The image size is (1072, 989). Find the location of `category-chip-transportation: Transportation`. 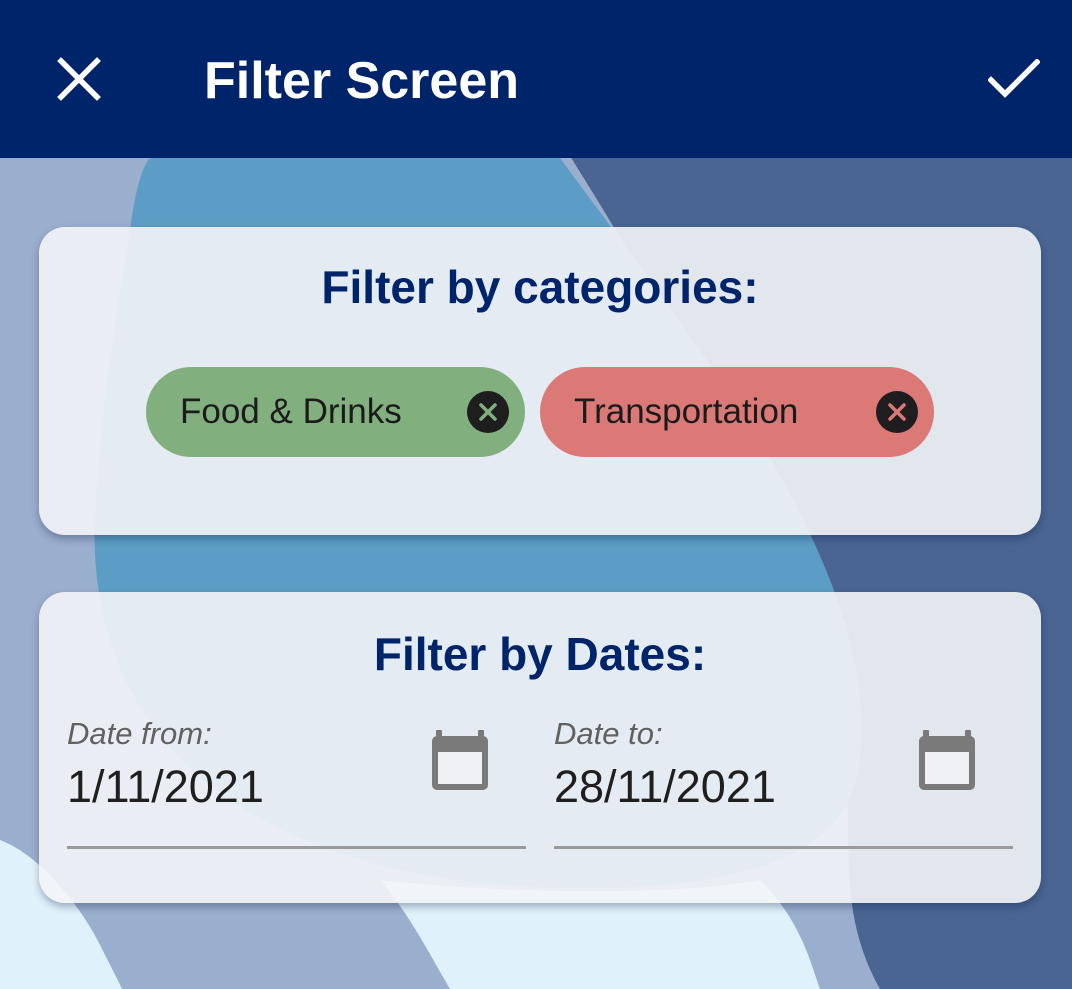

category-chip-transportation: Transportation is located at coordinates (737, 412).